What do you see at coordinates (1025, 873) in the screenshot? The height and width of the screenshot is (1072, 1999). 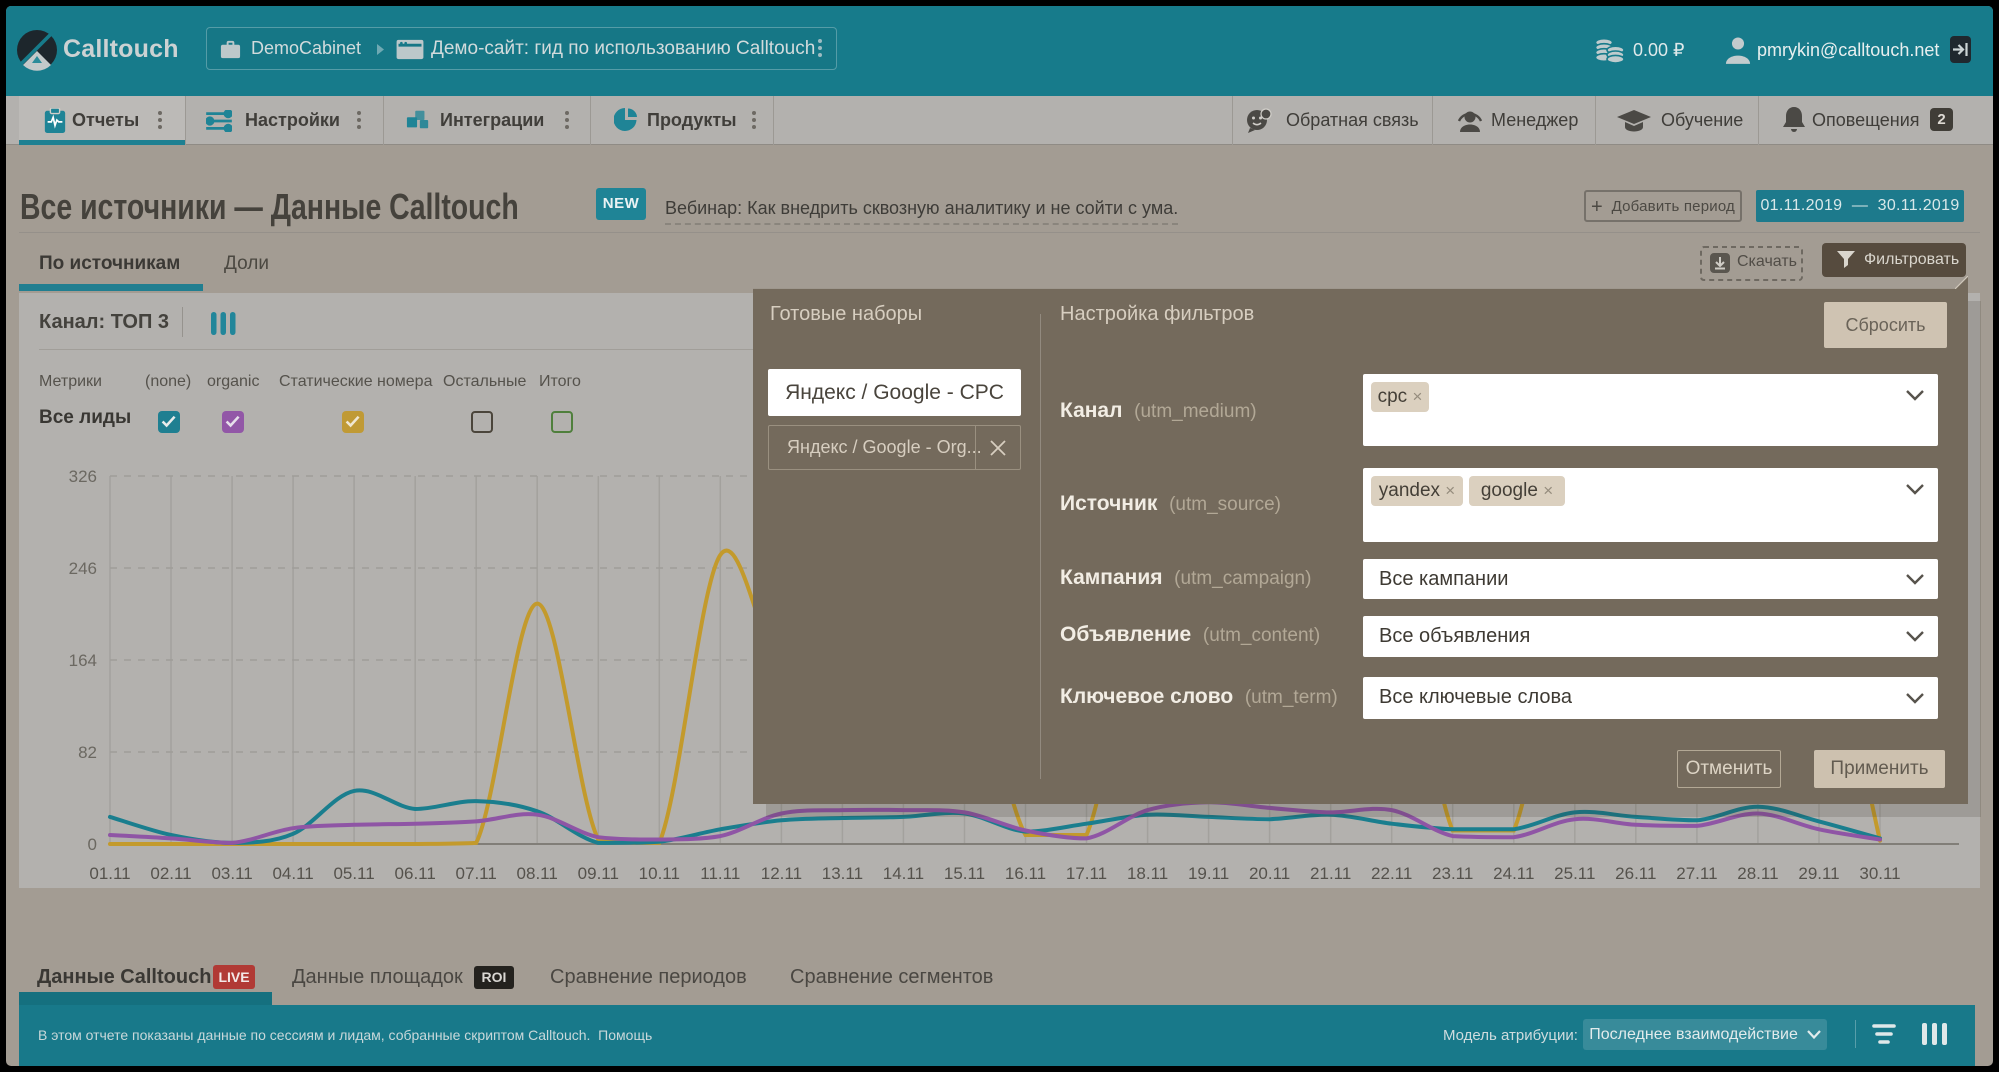 I see `svg-text: 16.11` at bounding box center [1025, 873].